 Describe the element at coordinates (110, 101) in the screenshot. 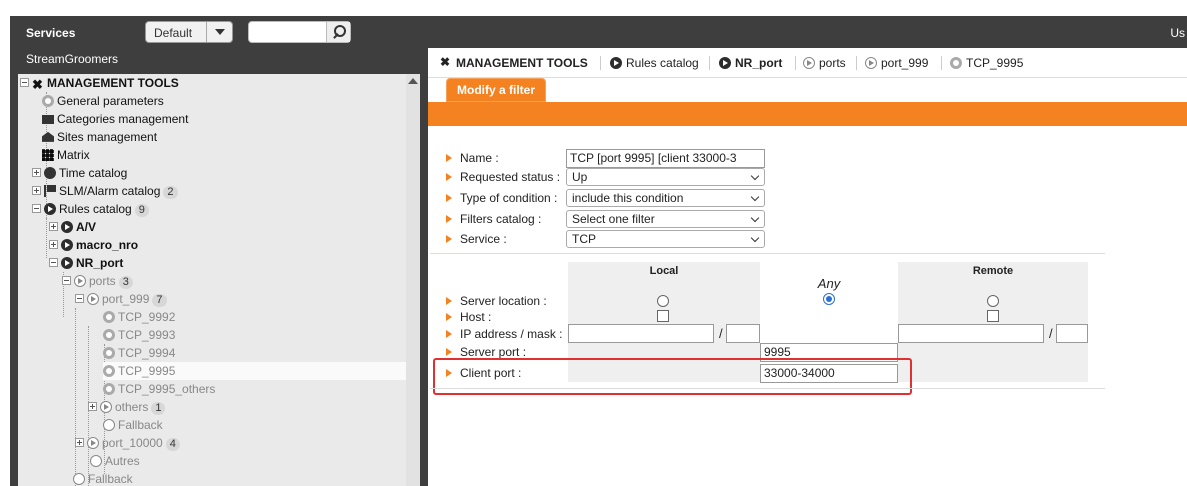

I see `tree-label: General parameters` at that location.